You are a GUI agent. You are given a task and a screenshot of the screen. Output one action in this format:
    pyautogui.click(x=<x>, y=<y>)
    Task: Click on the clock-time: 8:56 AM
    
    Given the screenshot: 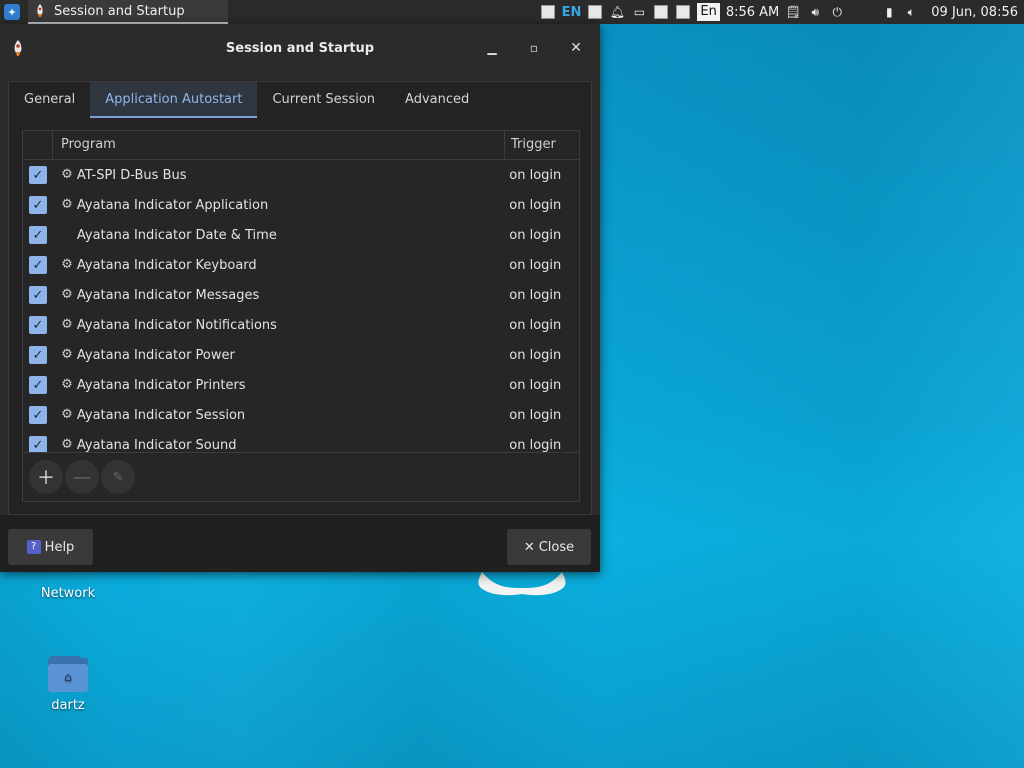 What is the action you would take?
    pyautogui.click(x=752, y=12)
    